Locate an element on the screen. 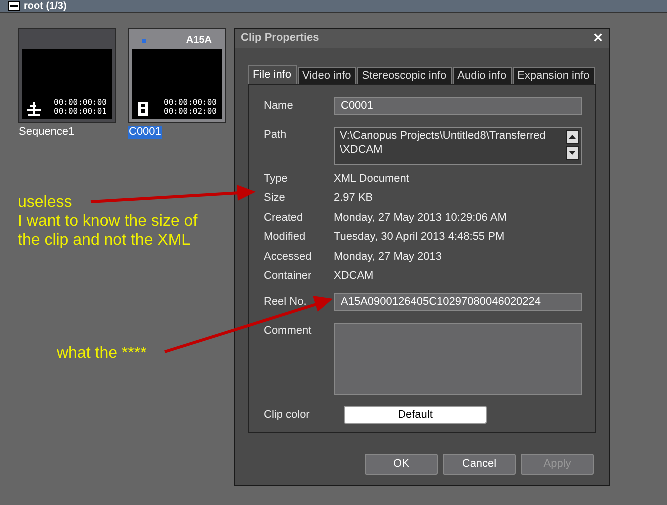 This screenshot has width=667, height=505. field-label: Size is located at coordinates (275, 198).